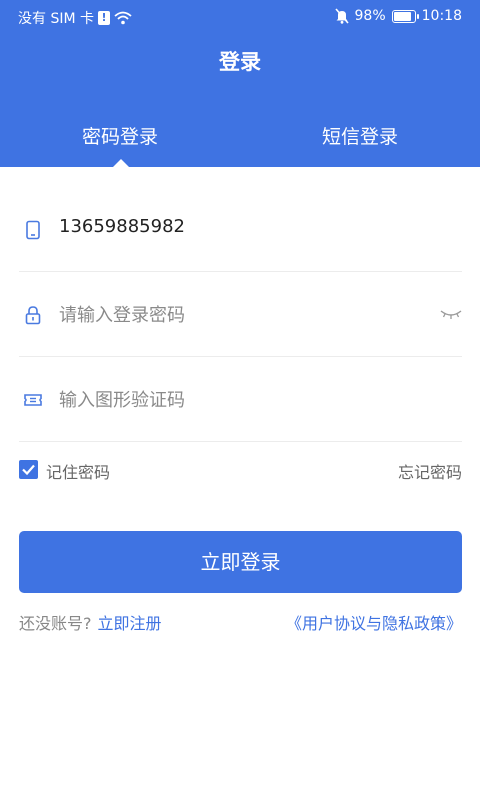 The width and height of the screenshot is (480, 800). I want to click on phone-field: 13659885982, so click(240, 229).